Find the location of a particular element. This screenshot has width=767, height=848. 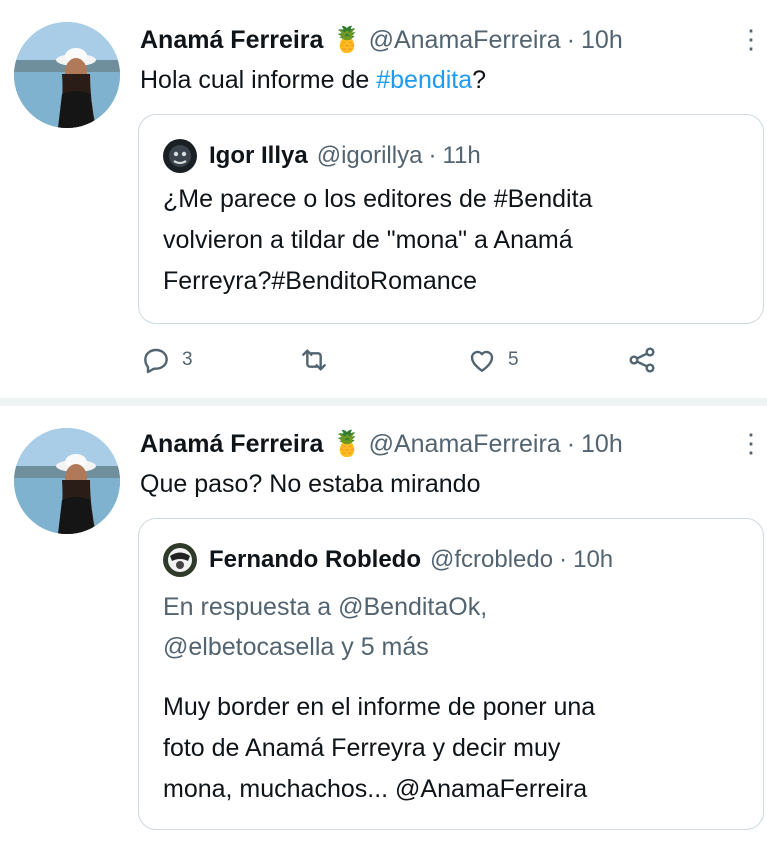

like-icon is located at coordinates (482, 361).